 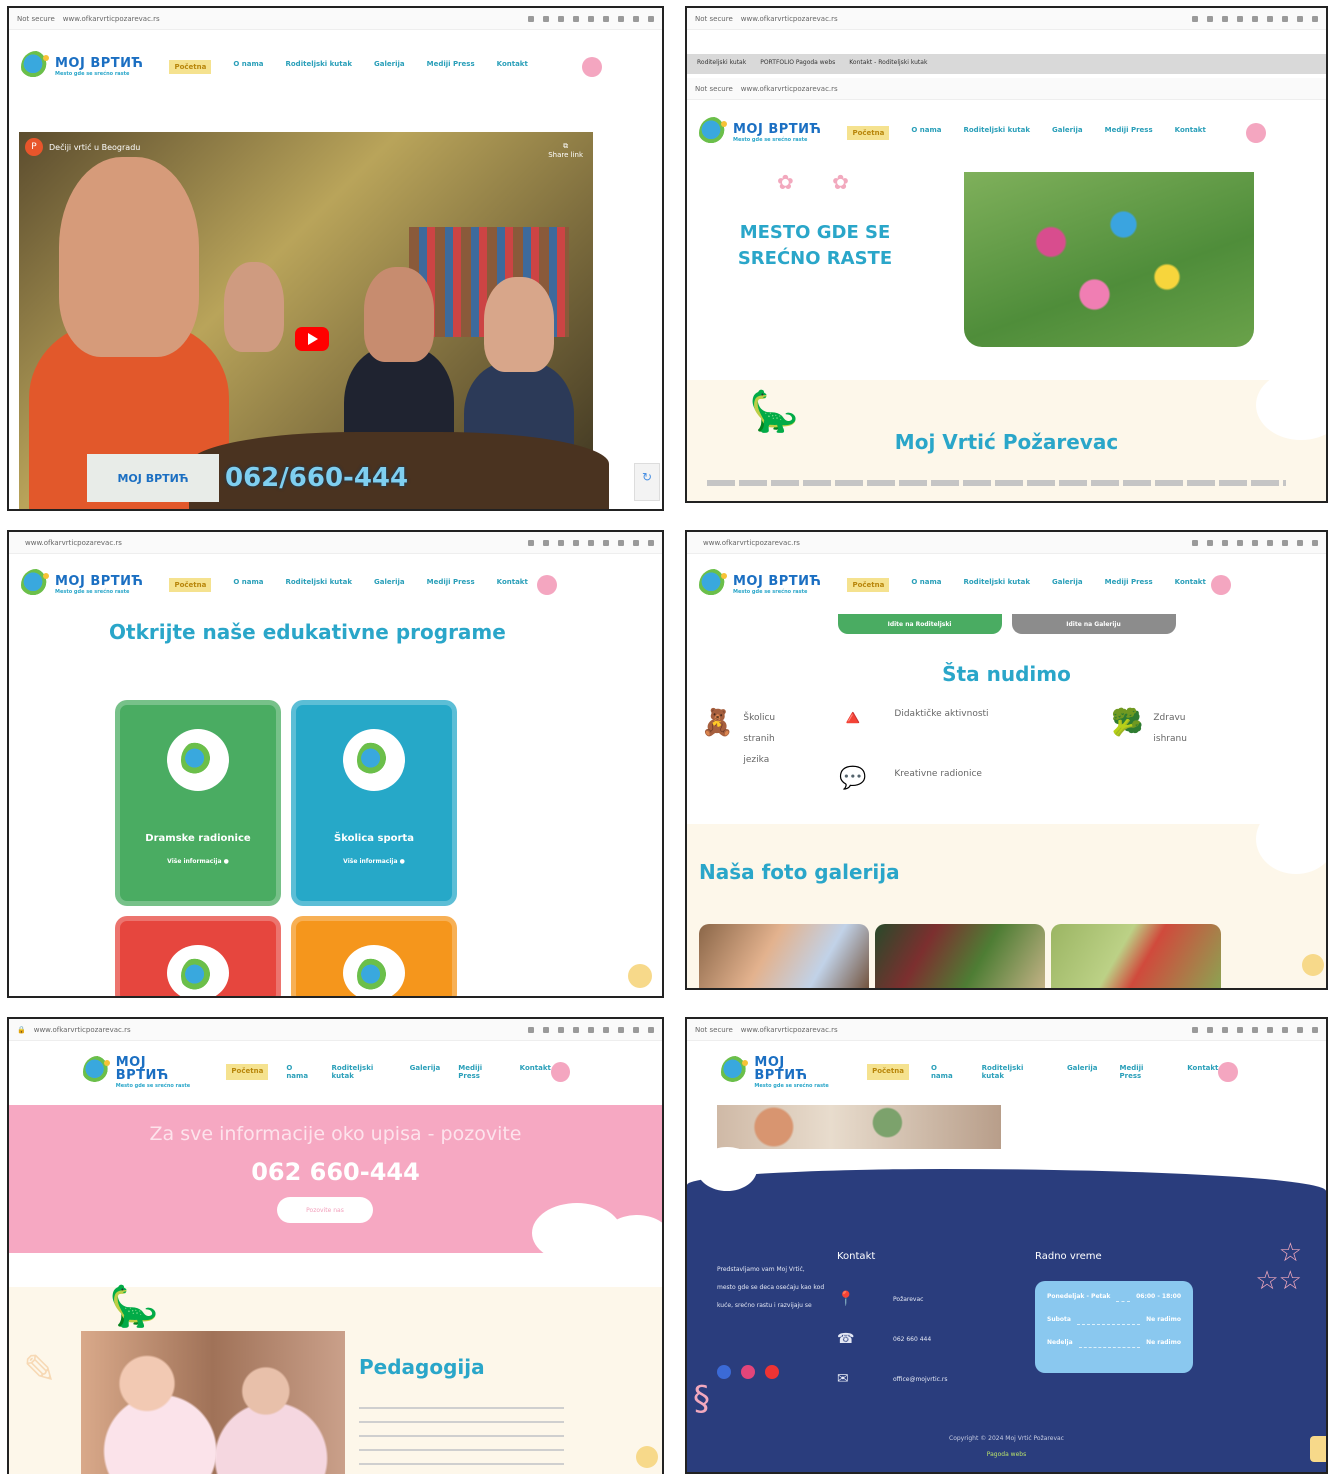 I want to click on browser-address-bar: 🔒 www.ofkarvrticpozarevac.rs, so click(x=335, y=1030).